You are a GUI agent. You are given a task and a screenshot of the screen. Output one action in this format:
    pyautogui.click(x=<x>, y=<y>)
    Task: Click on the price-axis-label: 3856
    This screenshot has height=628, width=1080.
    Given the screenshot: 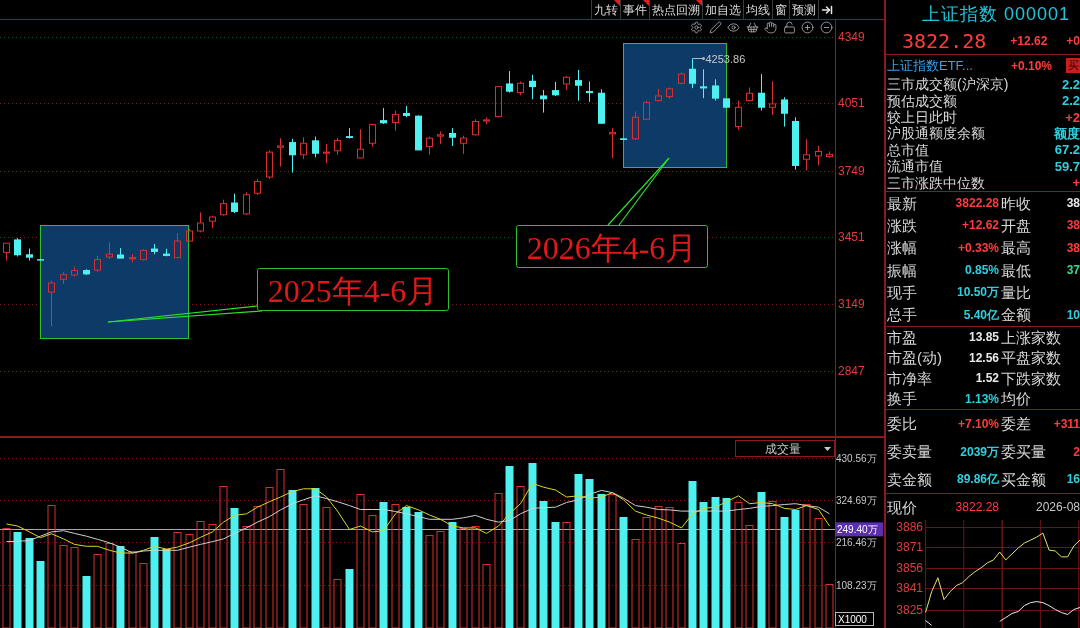 What is the action you would take?
    pyautogui.click(x=909, y=567)
    